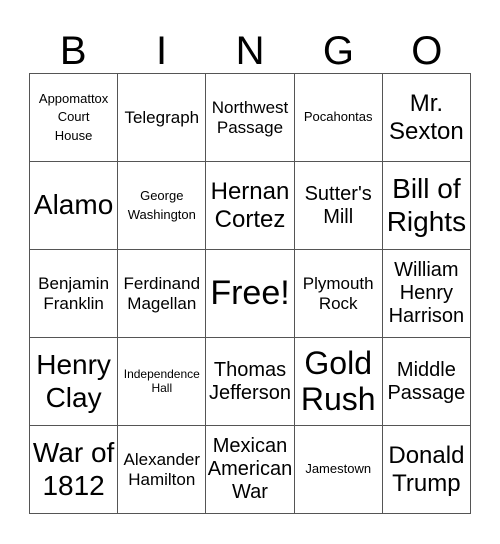  I want to click on bingo-cell: Jamestown, so click(338, 470).